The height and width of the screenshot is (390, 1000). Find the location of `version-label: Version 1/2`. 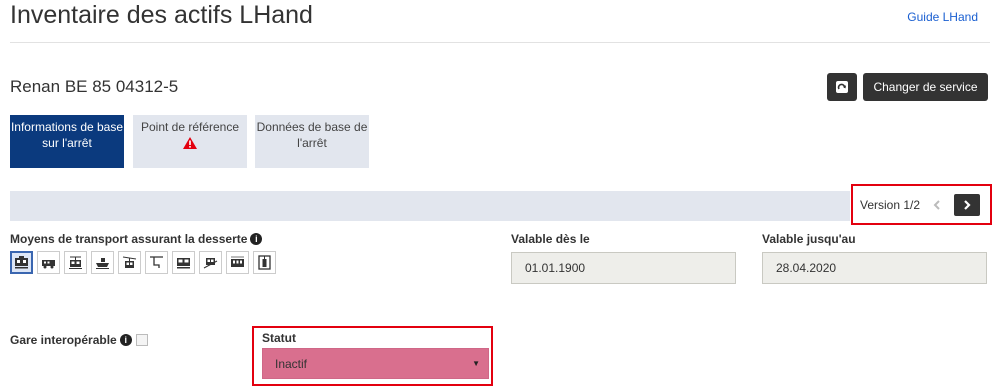

version-label: Version 1/2 is located at coordinates (890, 204).